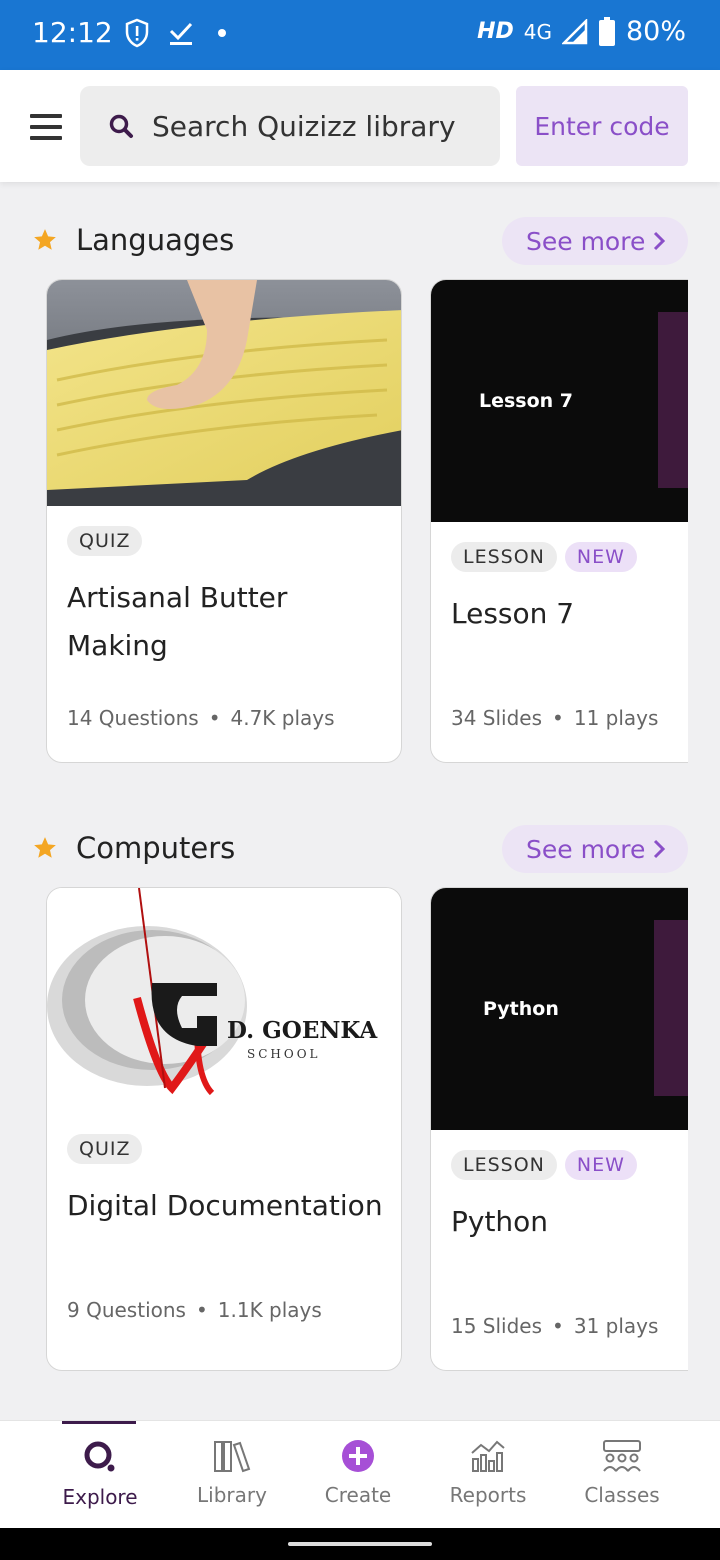  Describe the element at coordinates (360, 850) in the screenshot. I see `section-header-computers: Computers See more` at that location.